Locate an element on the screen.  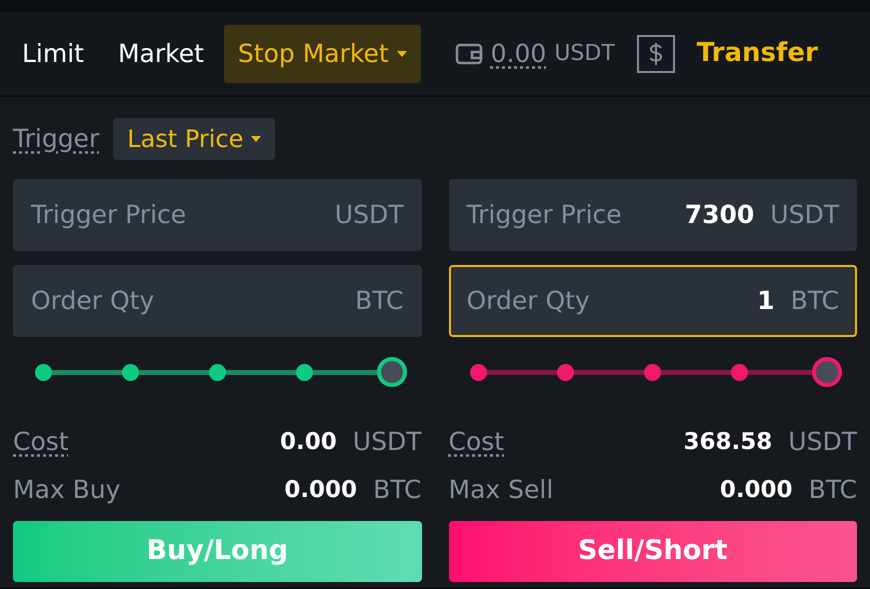
transfer-button: Transfer is located at coordinates (757, 53).